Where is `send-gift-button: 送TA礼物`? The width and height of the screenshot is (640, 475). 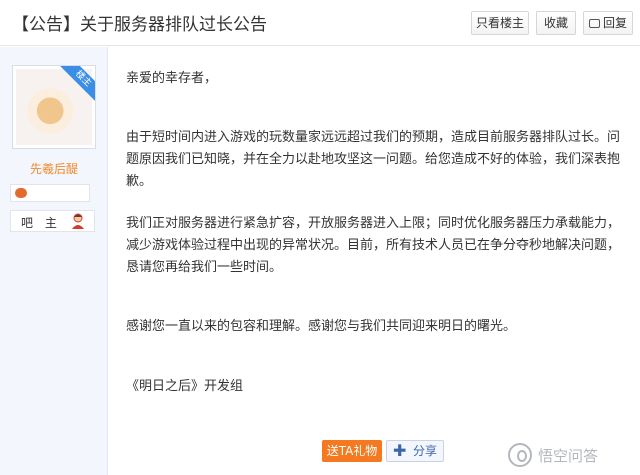
send-gift-button: 送TA礼物 is located at coordinates (352, 451).